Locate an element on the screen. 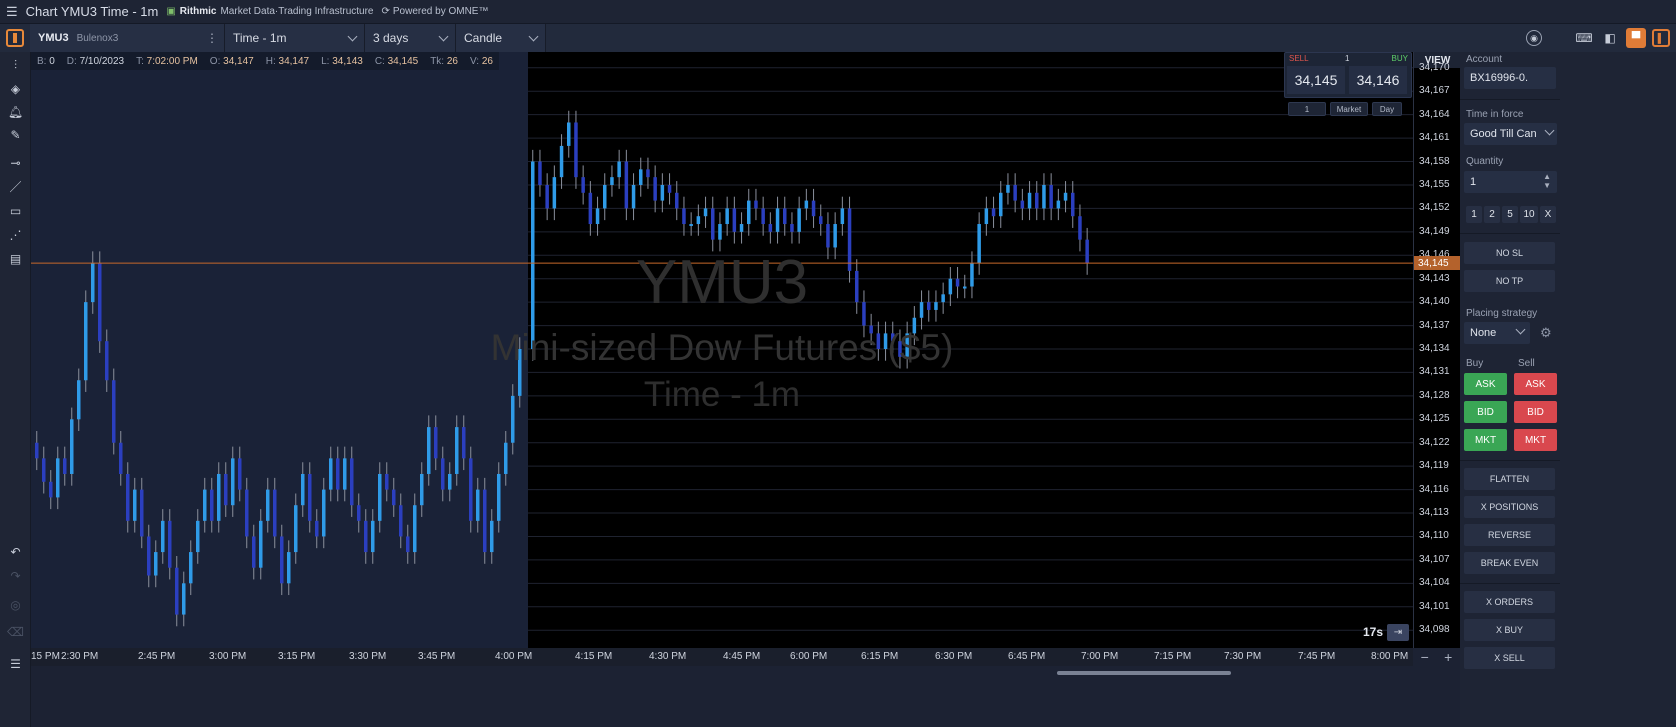 The height and width of the screenshot is (727, 1676). undo-icon: ↶ is located at coordinates (15, 551).